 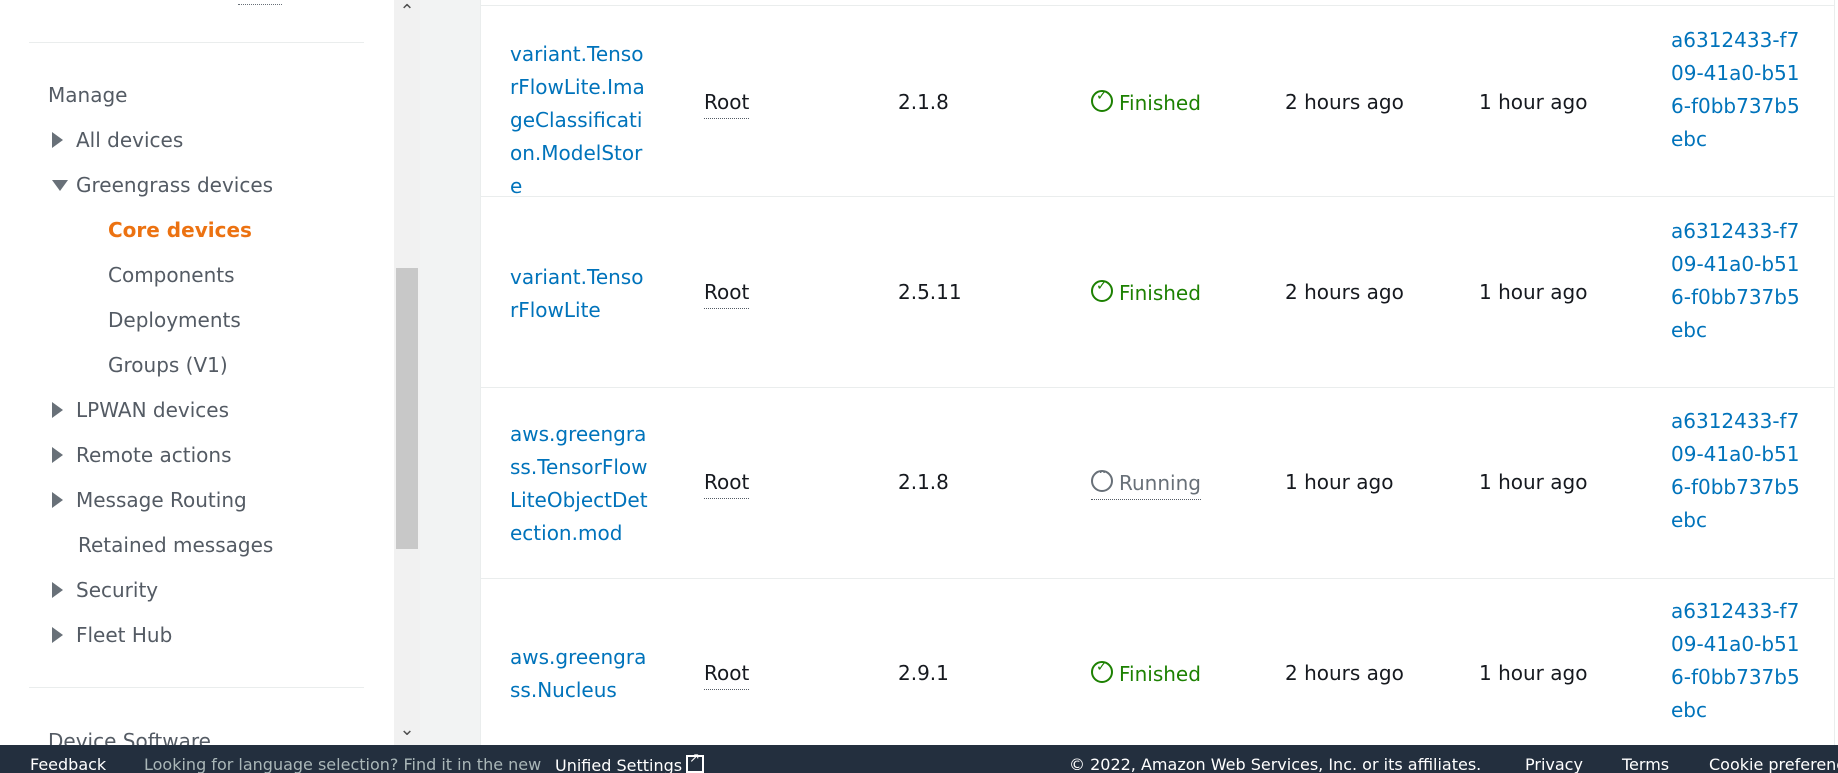 What do you see at coordinates (124, 635) in the screenshot?
I see `nav-item-fleet-hub: Fleet Hub` at bounding box center [124, 635].